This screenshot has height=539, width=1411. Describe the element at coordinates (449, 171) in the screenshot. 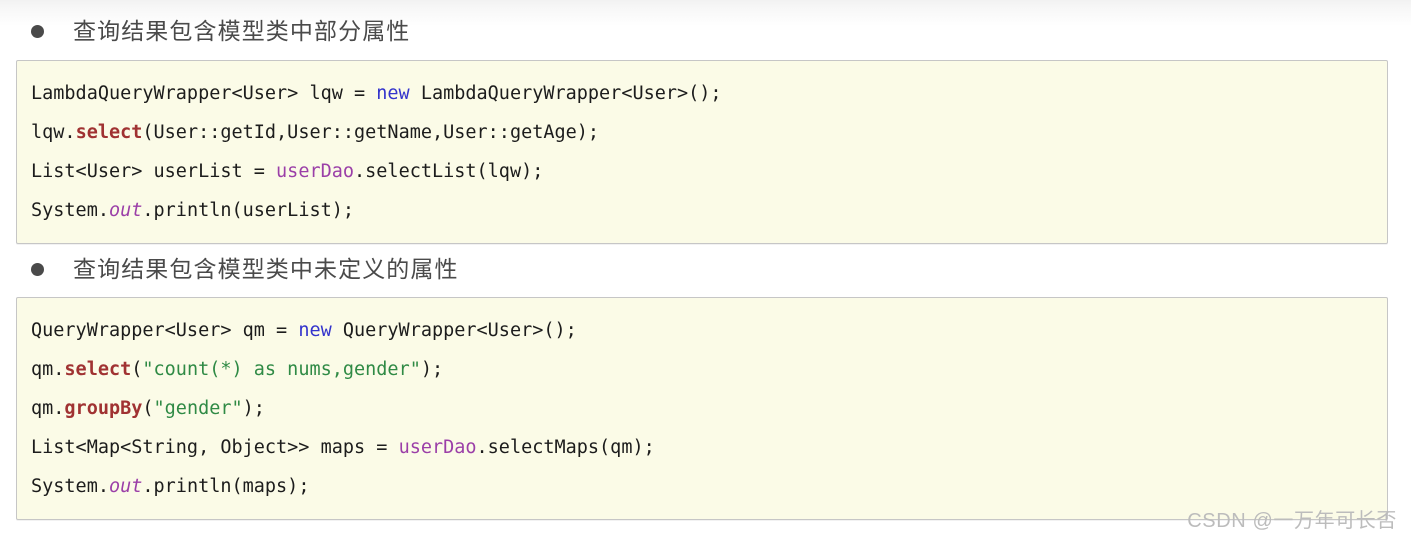

I see `code-token: .selectList(lqw);` at that location.